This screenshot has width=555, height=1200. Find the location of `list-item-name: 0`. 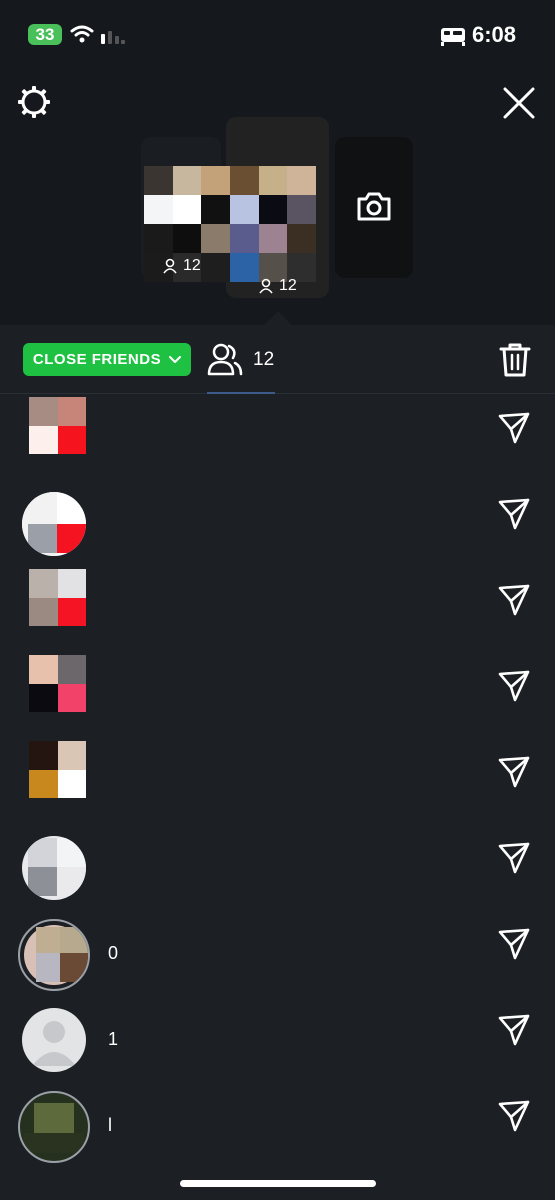

list-item-name: 0 is located at coordinates (113, 953).